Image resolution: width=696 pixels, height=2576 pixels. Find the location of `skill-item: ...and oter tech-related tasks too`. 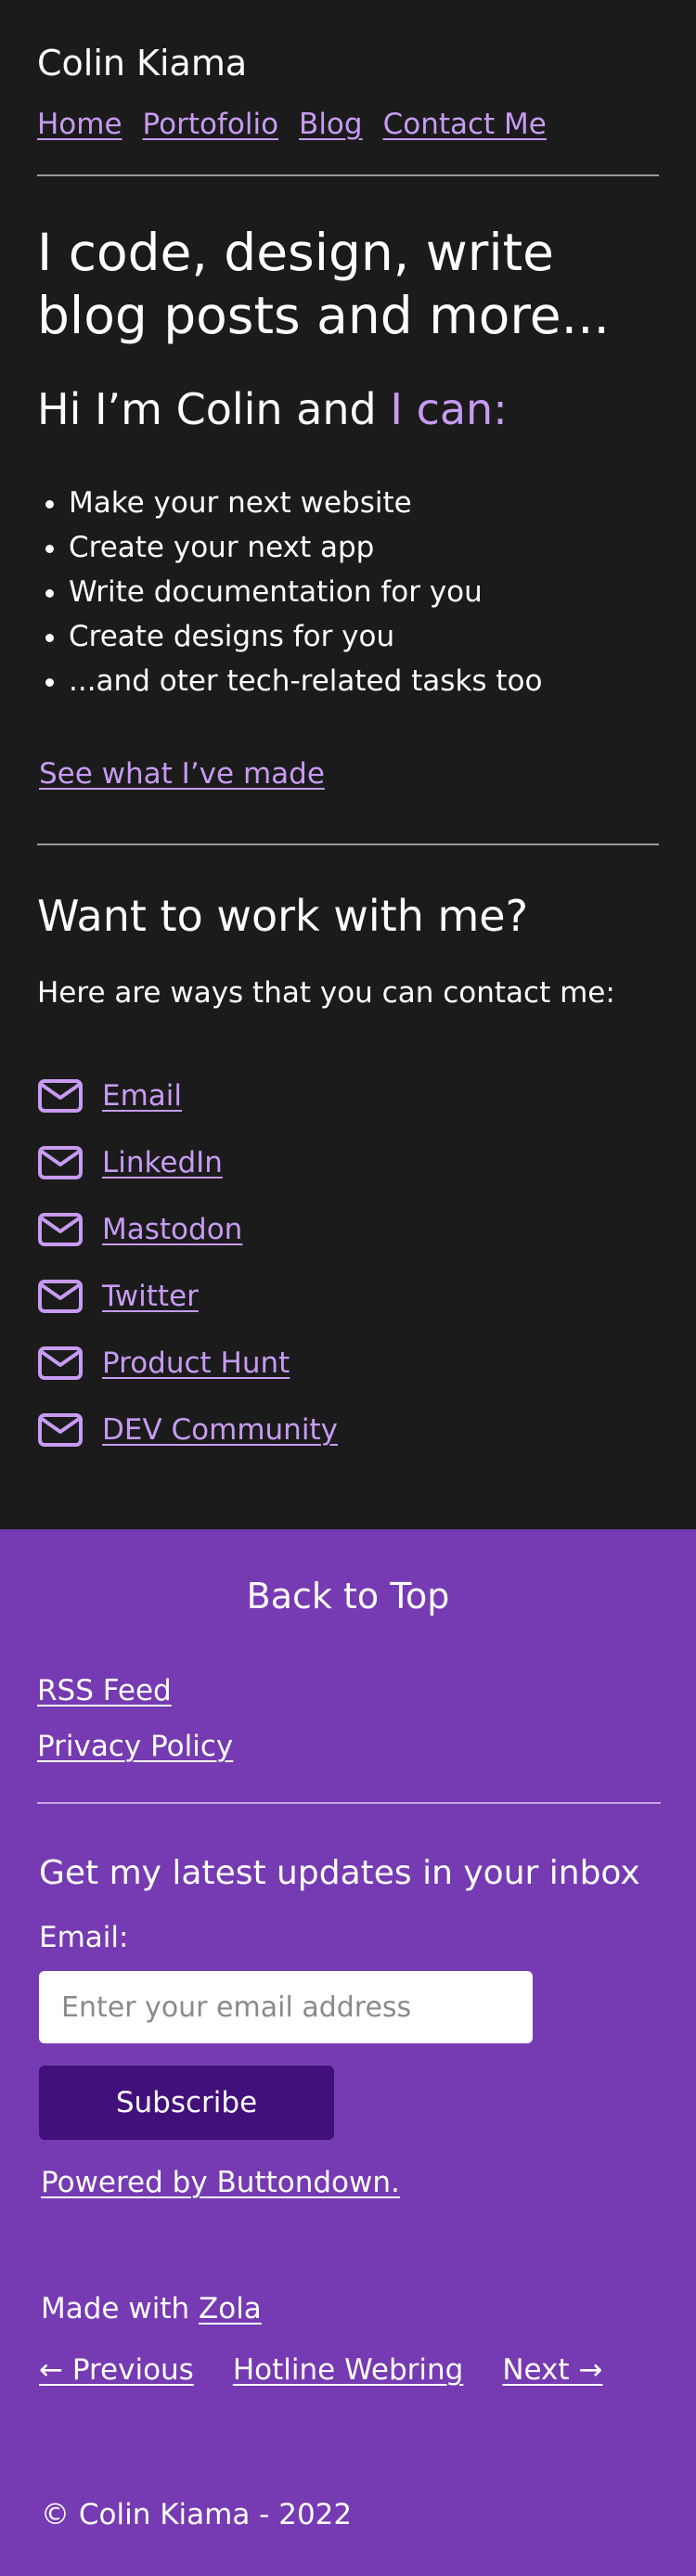

skill-item: ...and oter tech-related tasks too is located at coordinates (306, 681).